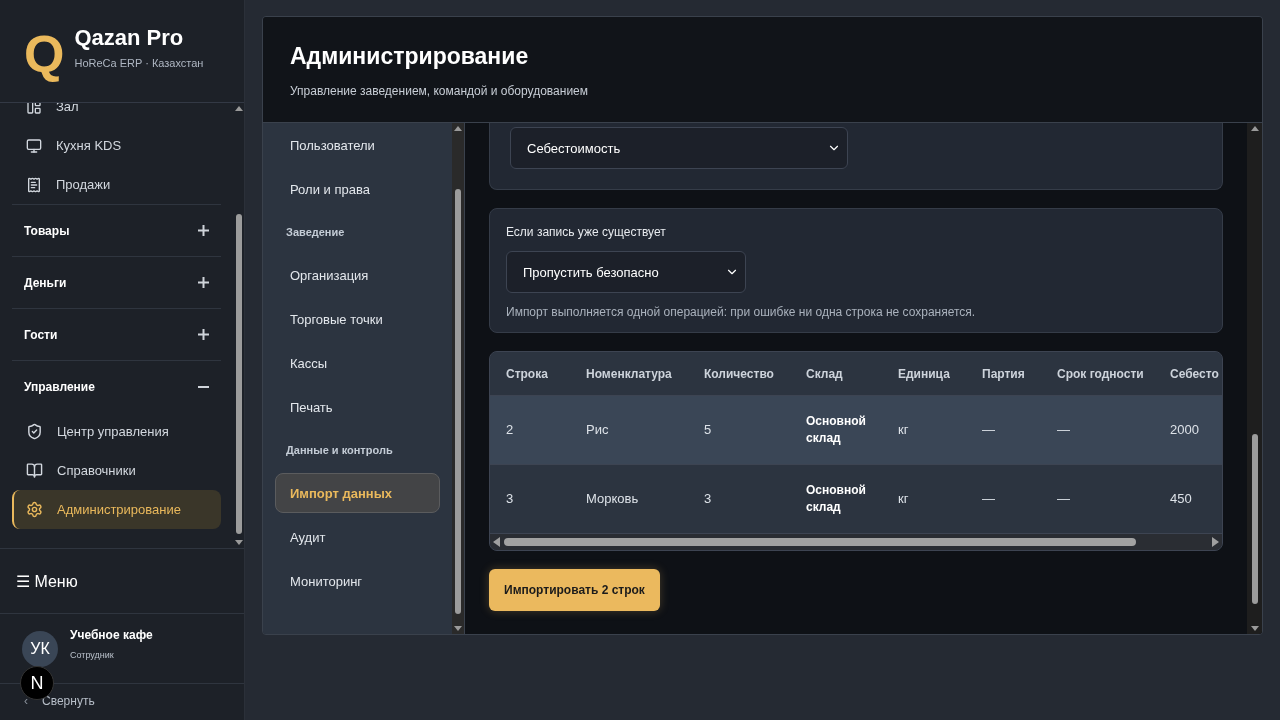 The image size is (1280, 720). What do you see at coordinates (357, 537) in the screenshot?
I see `subnav-item: Аудит` at bounding box center [357, 537].